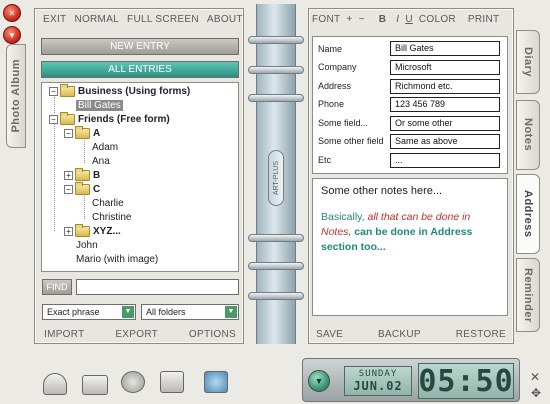  What do you see at coordinates (528, 214) in the screenshot?
I see `tab-address: Address` at bounding box center [528, 214].